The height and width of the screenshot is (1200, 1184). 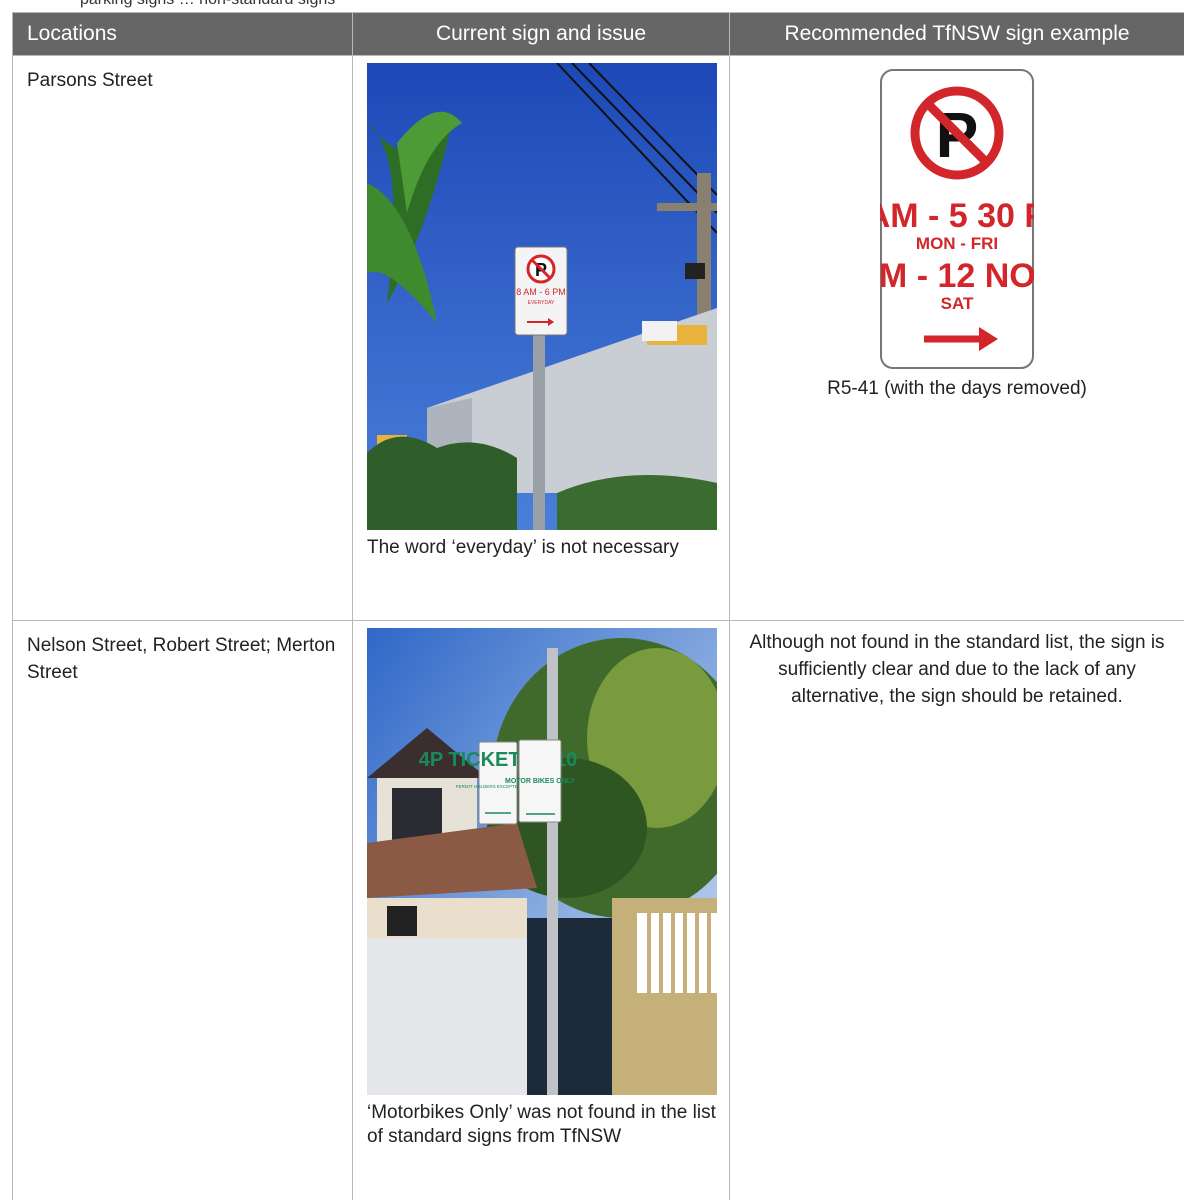 What do you see at coordinates (957, 216) in the screenshot?
I see `sign-line-1: 9 AM - 5 30 PM` at bounding box center [957, 216].